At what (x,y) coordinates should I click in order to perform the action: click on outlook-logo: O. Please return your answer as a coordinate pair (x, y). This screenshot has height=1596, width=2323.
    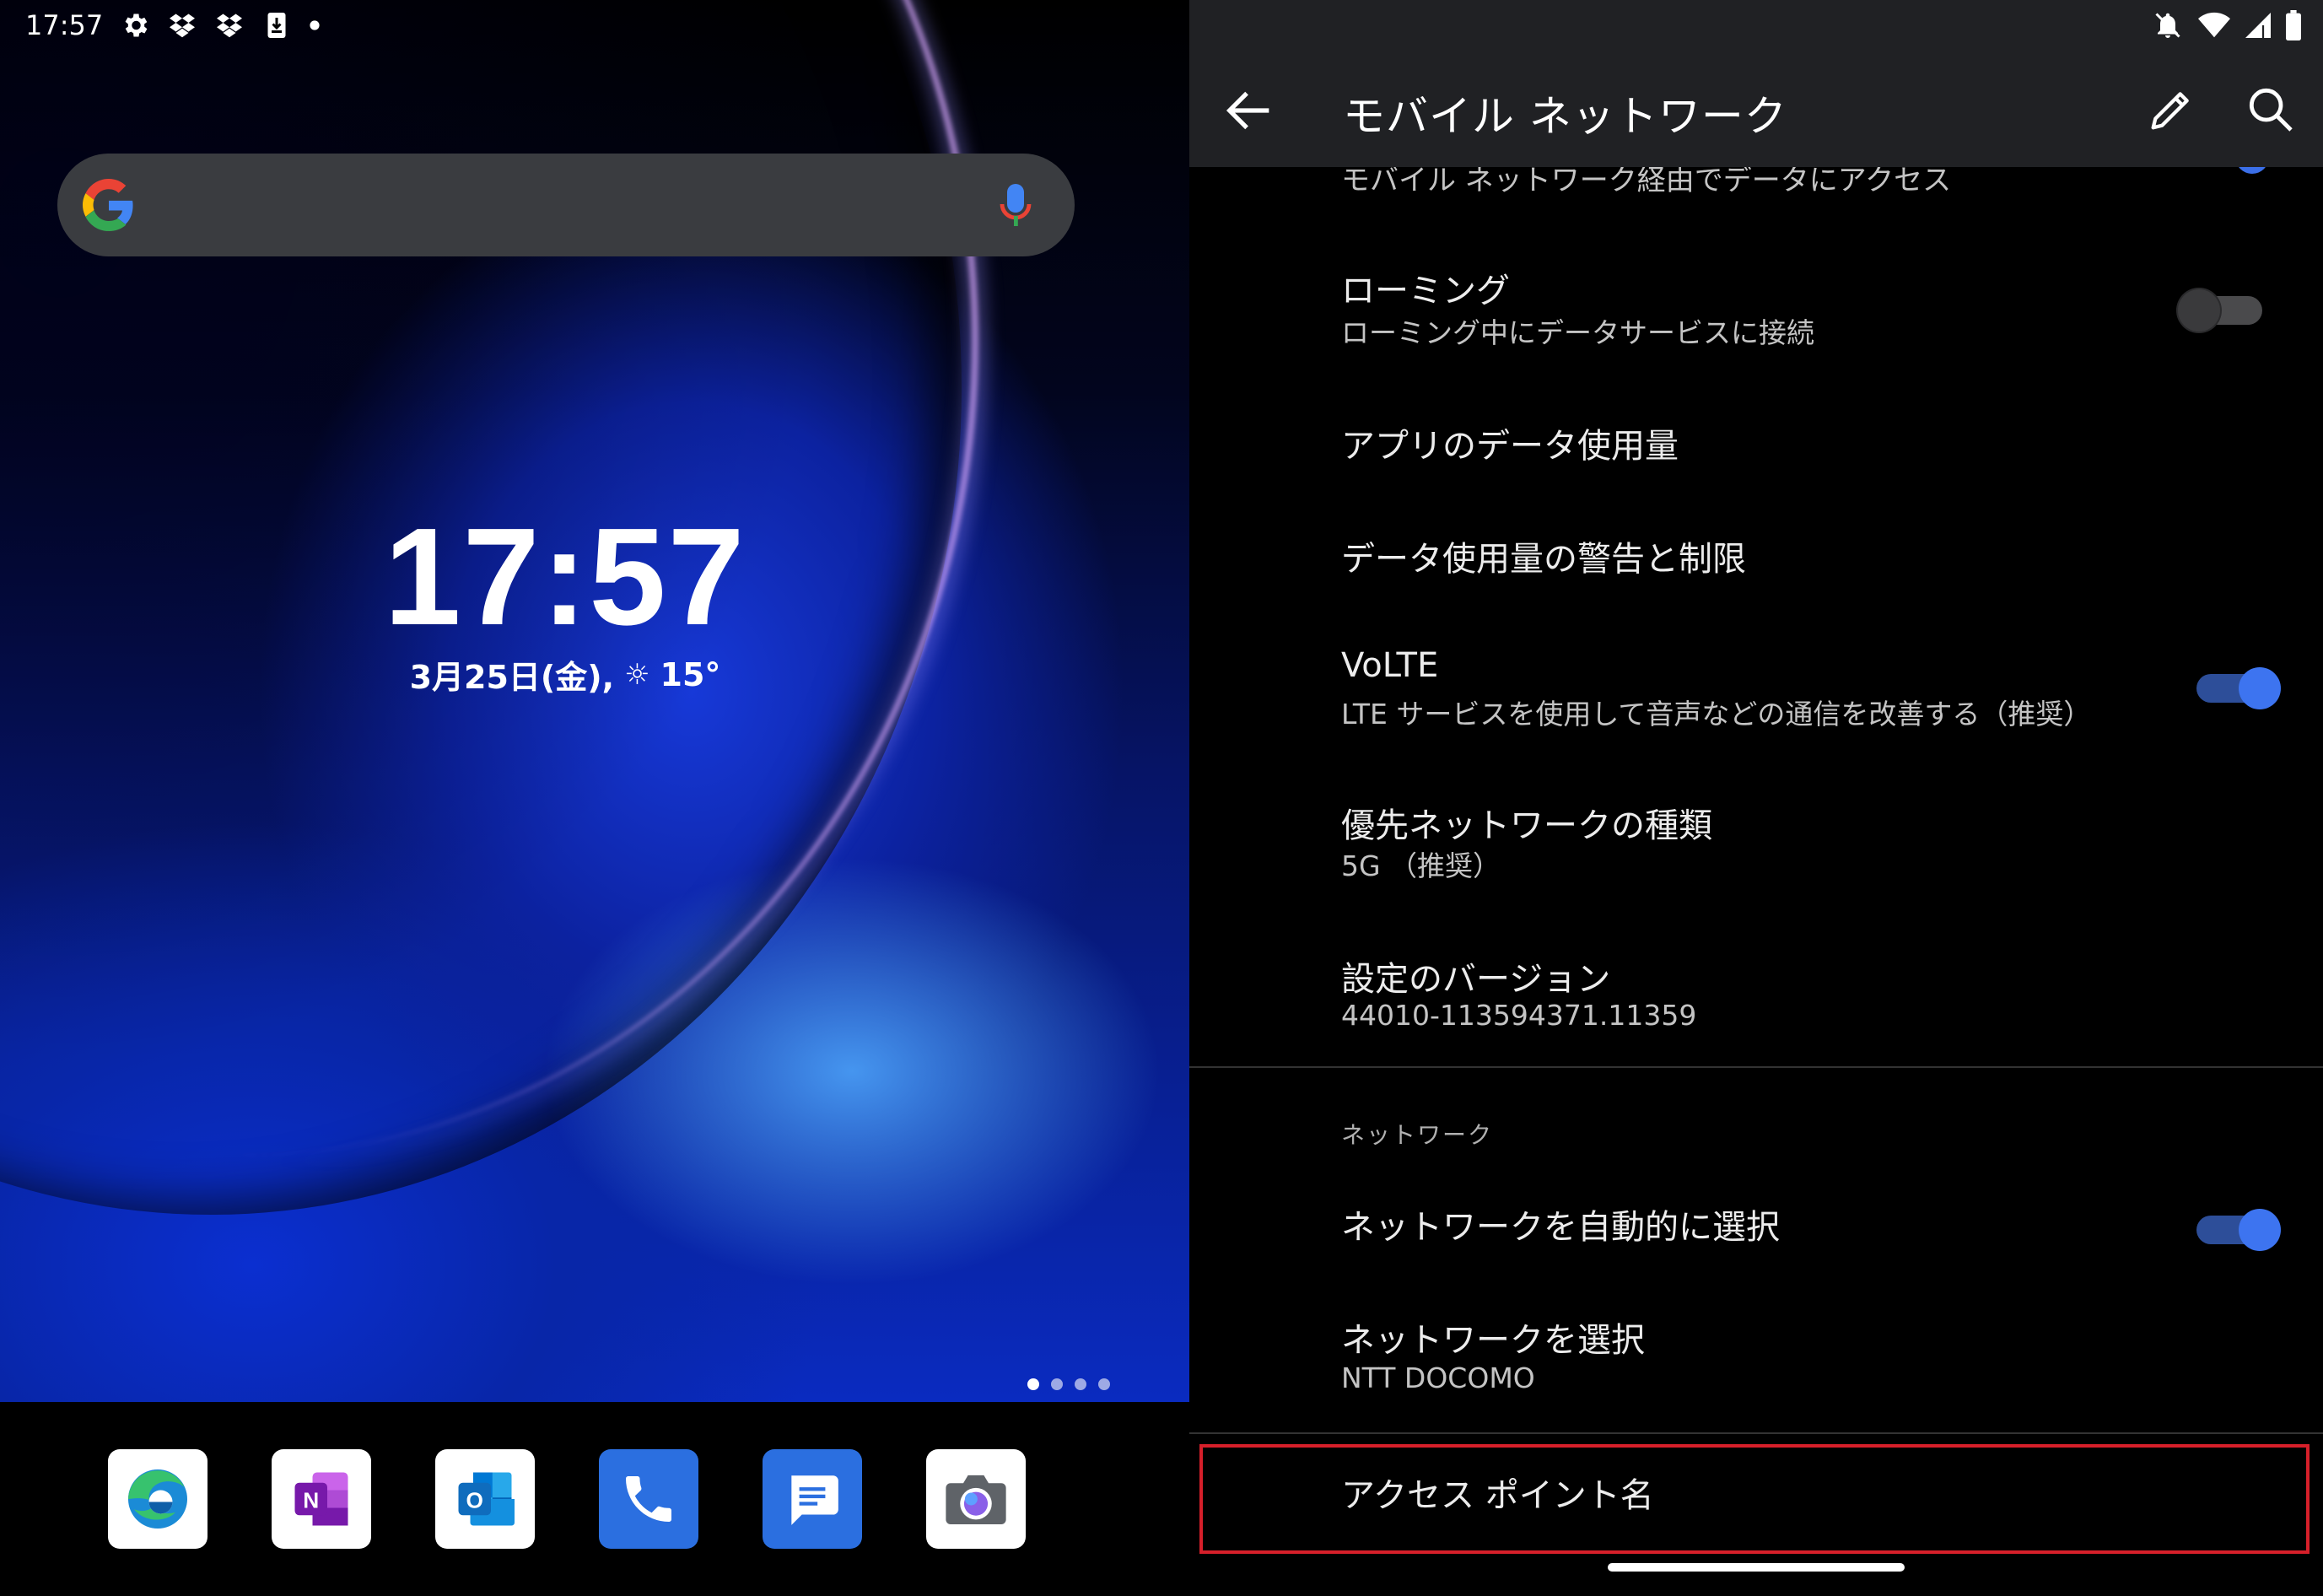
    Looking at the image, I should click on (486, 1499).